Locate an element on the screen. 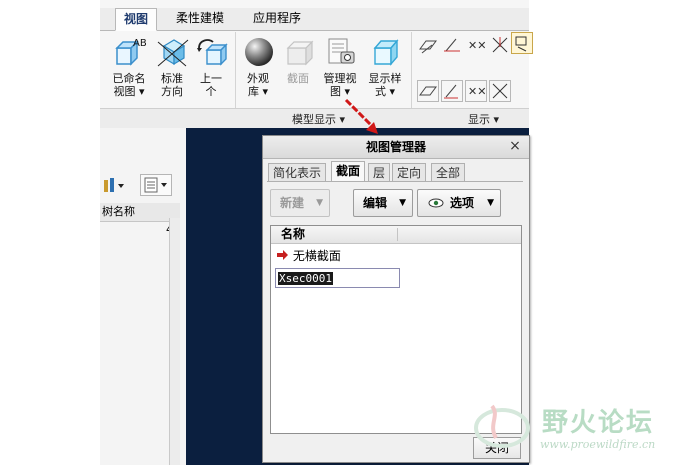  appearance-gallery-button: 外观 库 ▾ is located at coordinates (258, 67).